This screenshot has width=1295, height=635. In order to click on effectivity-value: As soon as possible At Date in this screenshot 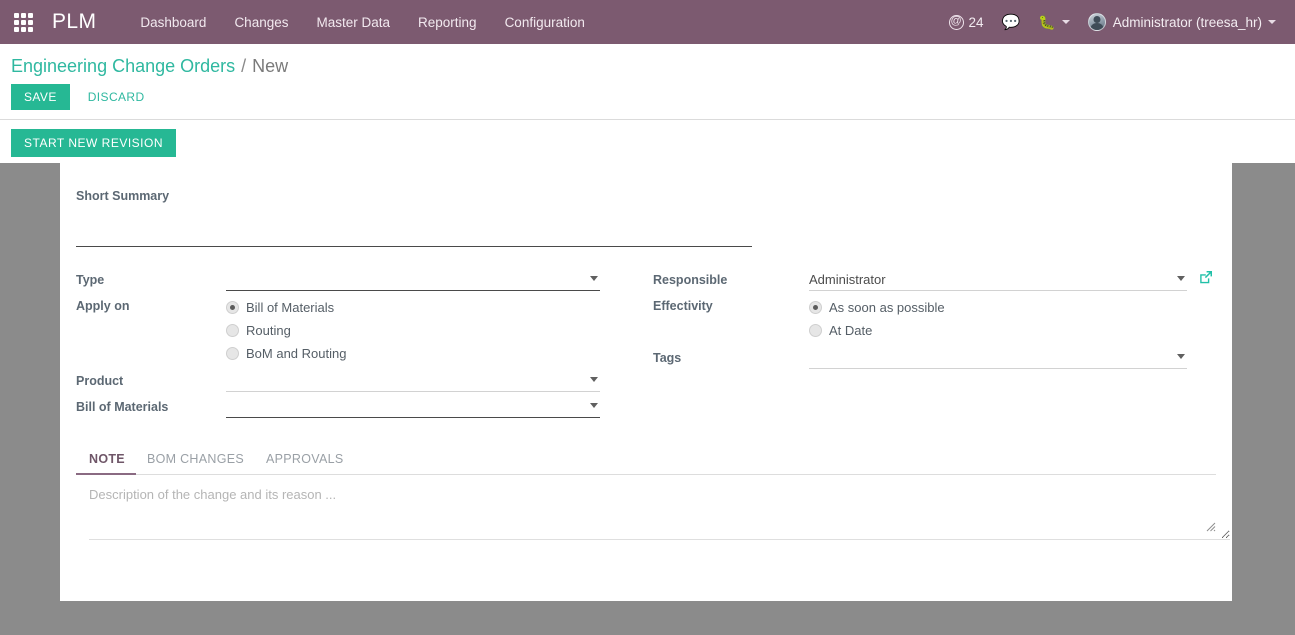, I will do `click(1012, 318)`.